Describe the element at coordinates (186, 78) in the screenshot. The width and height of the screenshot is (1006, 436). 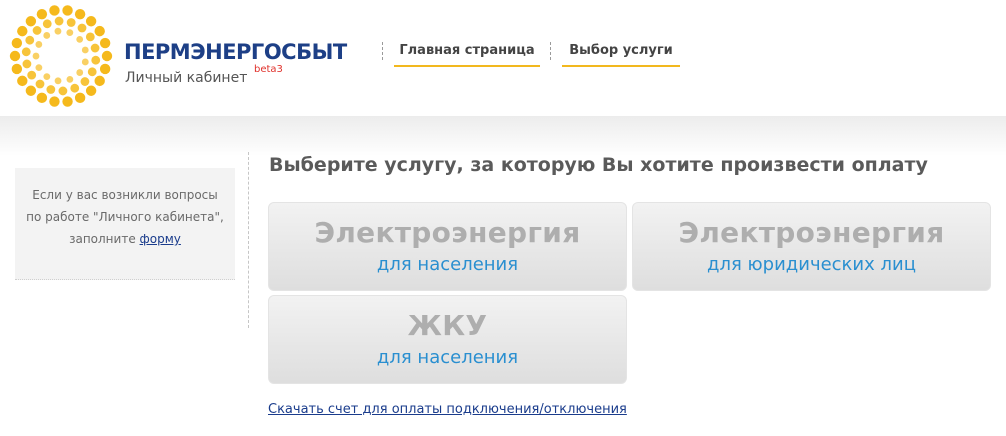
I see `cabinet-label: Личный кабинет` at that location.